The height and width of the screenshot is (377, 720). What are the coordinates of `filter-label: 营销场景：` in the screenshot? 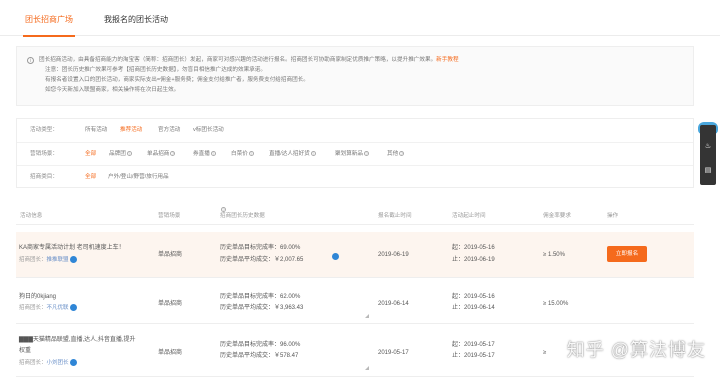 It's located at (44, 154).